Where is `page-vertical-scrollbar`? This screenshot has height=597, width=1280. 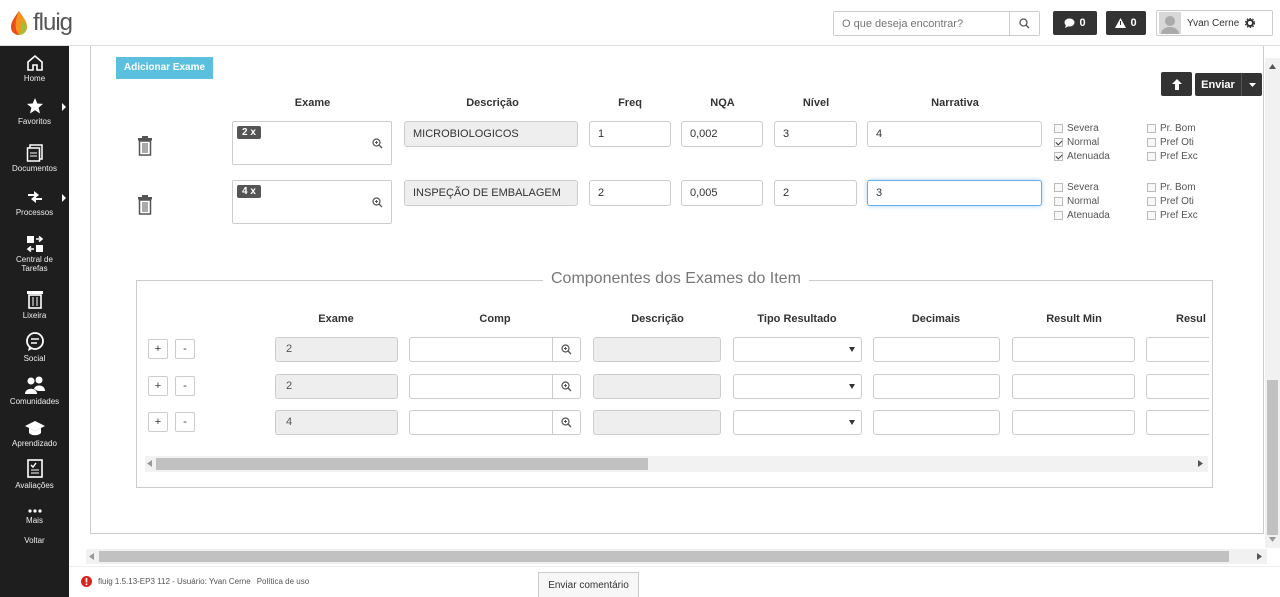 page-vertical-scrollbar is located at coordinates (1272, 303).